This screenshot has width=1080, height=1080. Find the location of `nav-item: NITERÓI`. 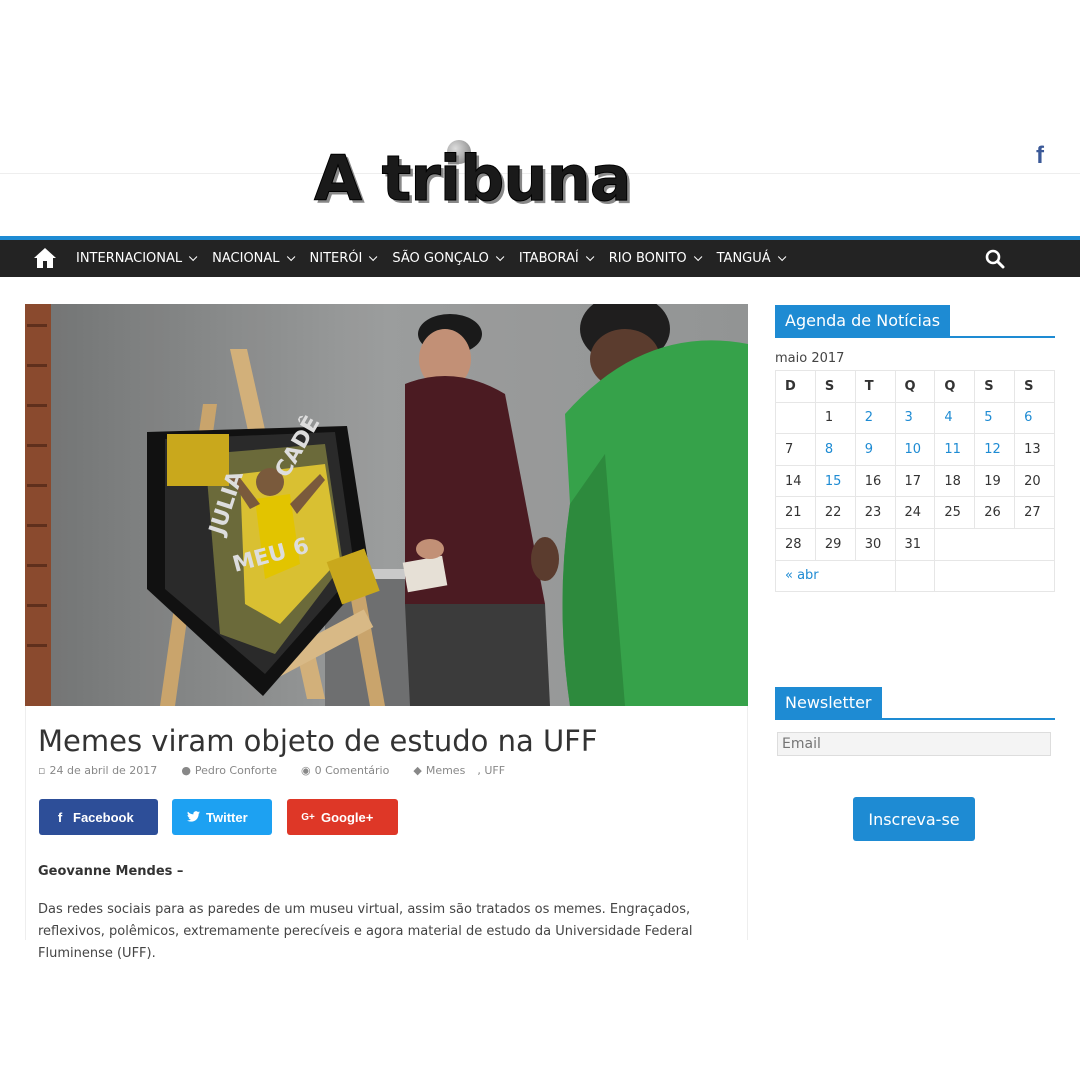

nav-item: NITERÓI is located at coordinates (343, 258).